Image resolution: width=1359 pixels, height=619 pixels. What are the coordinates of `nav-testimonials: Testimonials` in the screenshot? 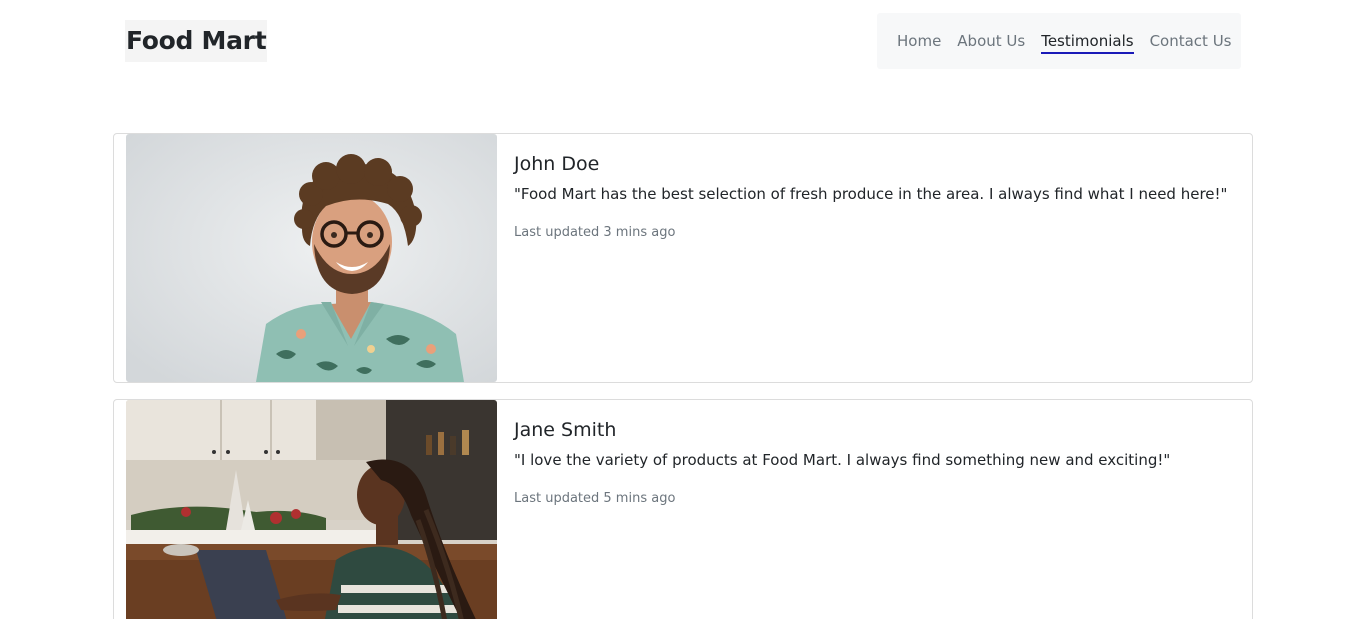 It's located at (1087, 42).